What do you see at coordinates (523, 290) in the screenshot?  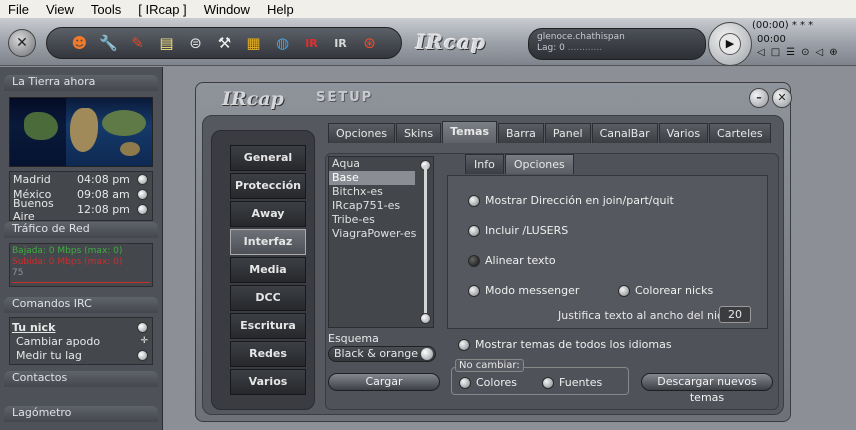 I see `option-modo-messenger: Modo messenger` at bounding box center [523, 290].